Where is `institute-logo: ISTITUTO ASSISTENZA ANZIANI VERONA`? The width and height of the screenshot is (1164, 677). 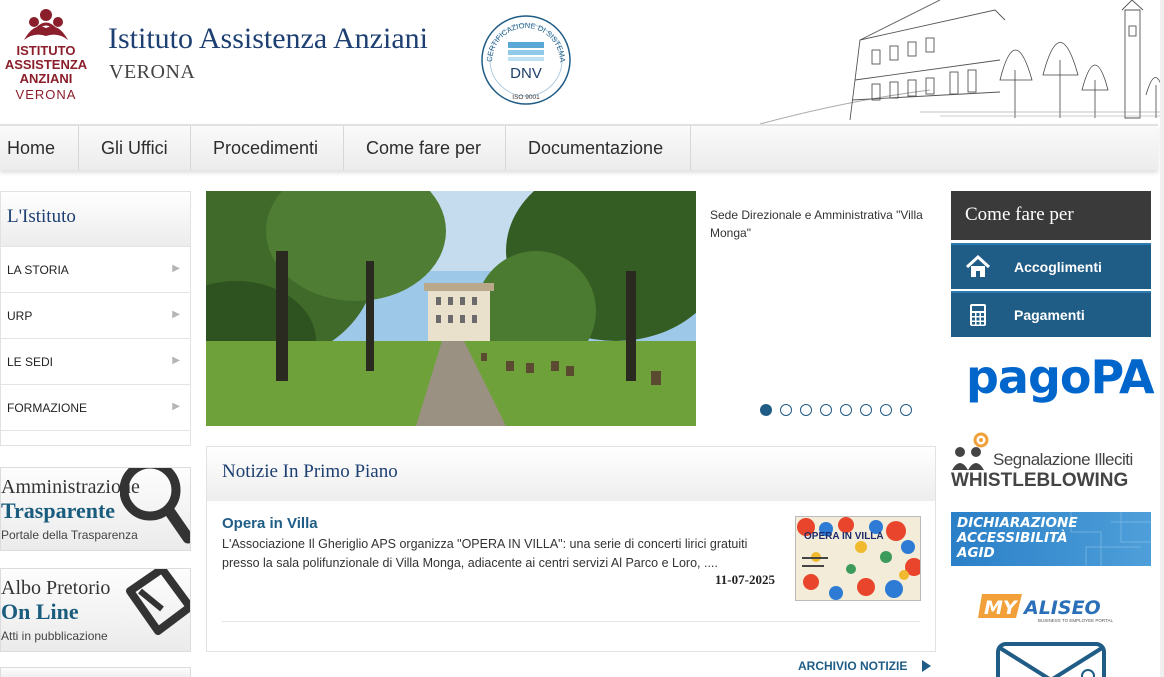 institute-logo: ISTITUTO ASSISTENZA ANZIANI VERONA is located at coordinates (46, 57).